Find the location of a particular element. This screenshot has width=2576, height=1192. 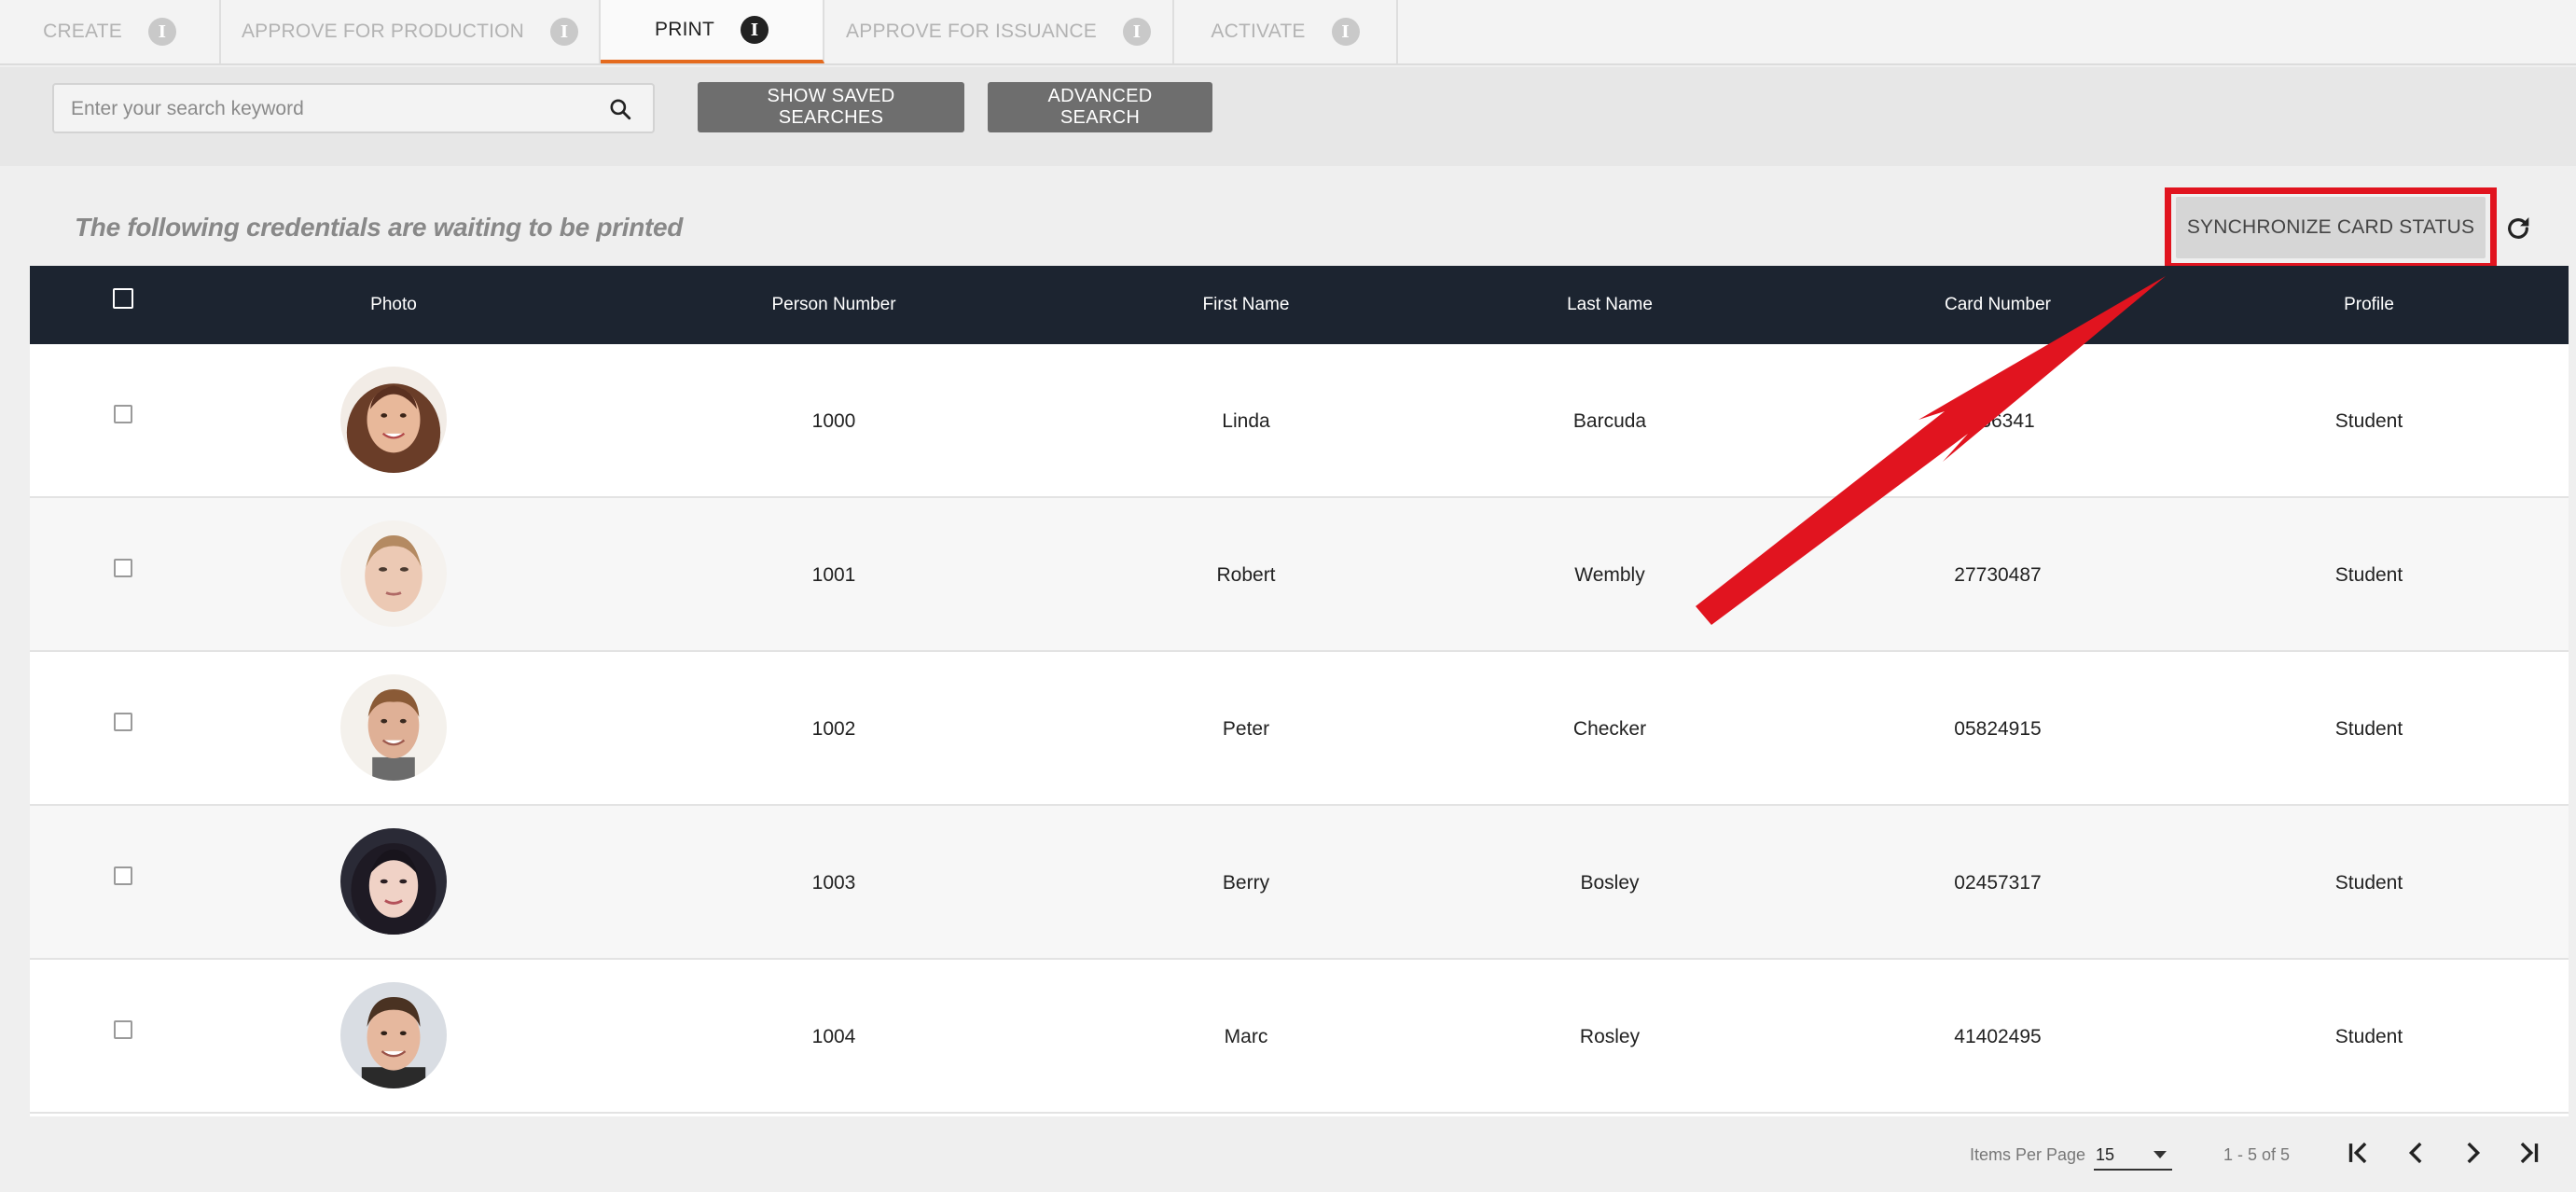

card-number-cell: 05824915 is located at coordinates (1998, 728).